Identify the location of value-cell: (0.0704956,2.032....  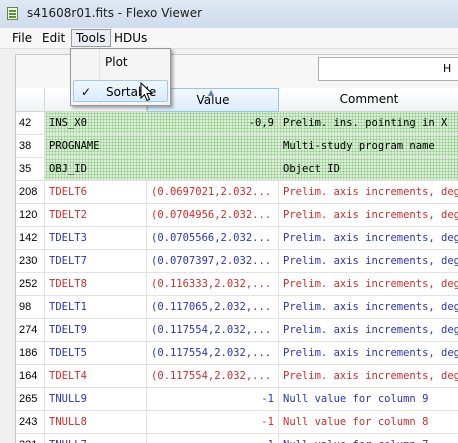
(213, 215).